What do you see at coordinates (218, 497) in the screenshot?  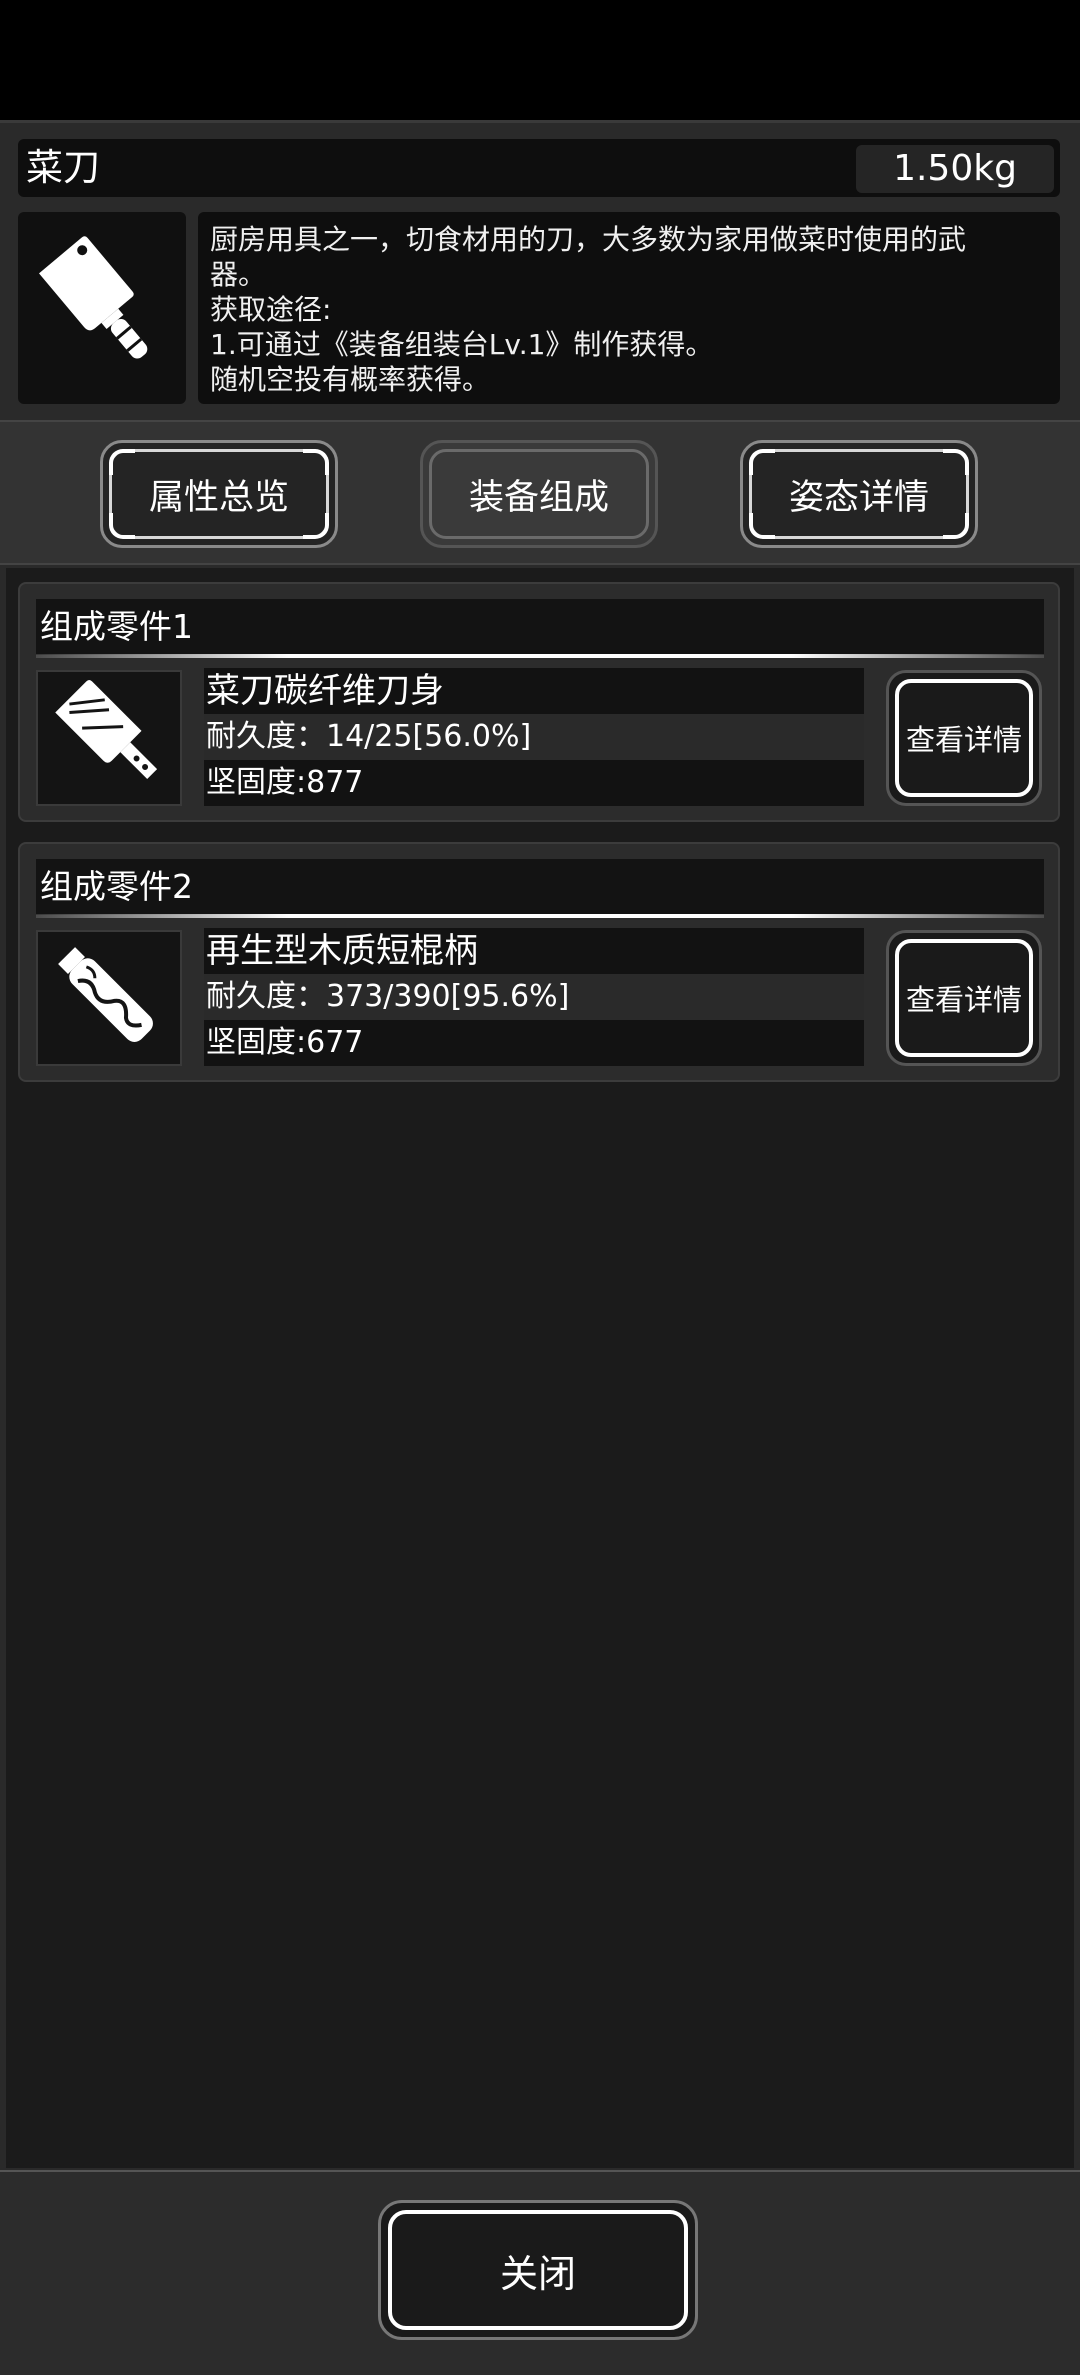 I see `tab-label: 属性总览` at bounding box center [218, 497].